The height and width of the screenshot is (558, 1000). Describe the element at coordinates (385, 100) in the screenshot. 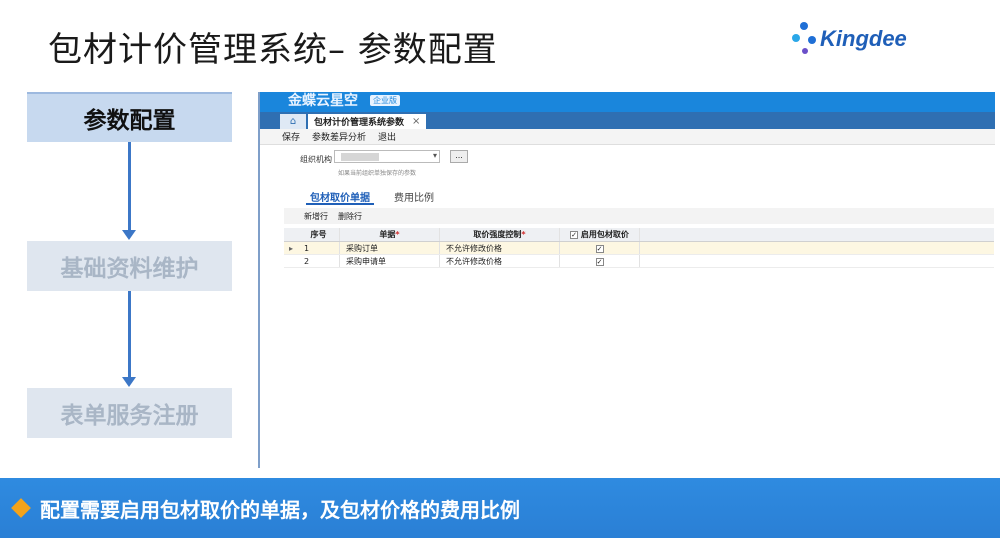

I see `edition-badge: 企业版` at that location.